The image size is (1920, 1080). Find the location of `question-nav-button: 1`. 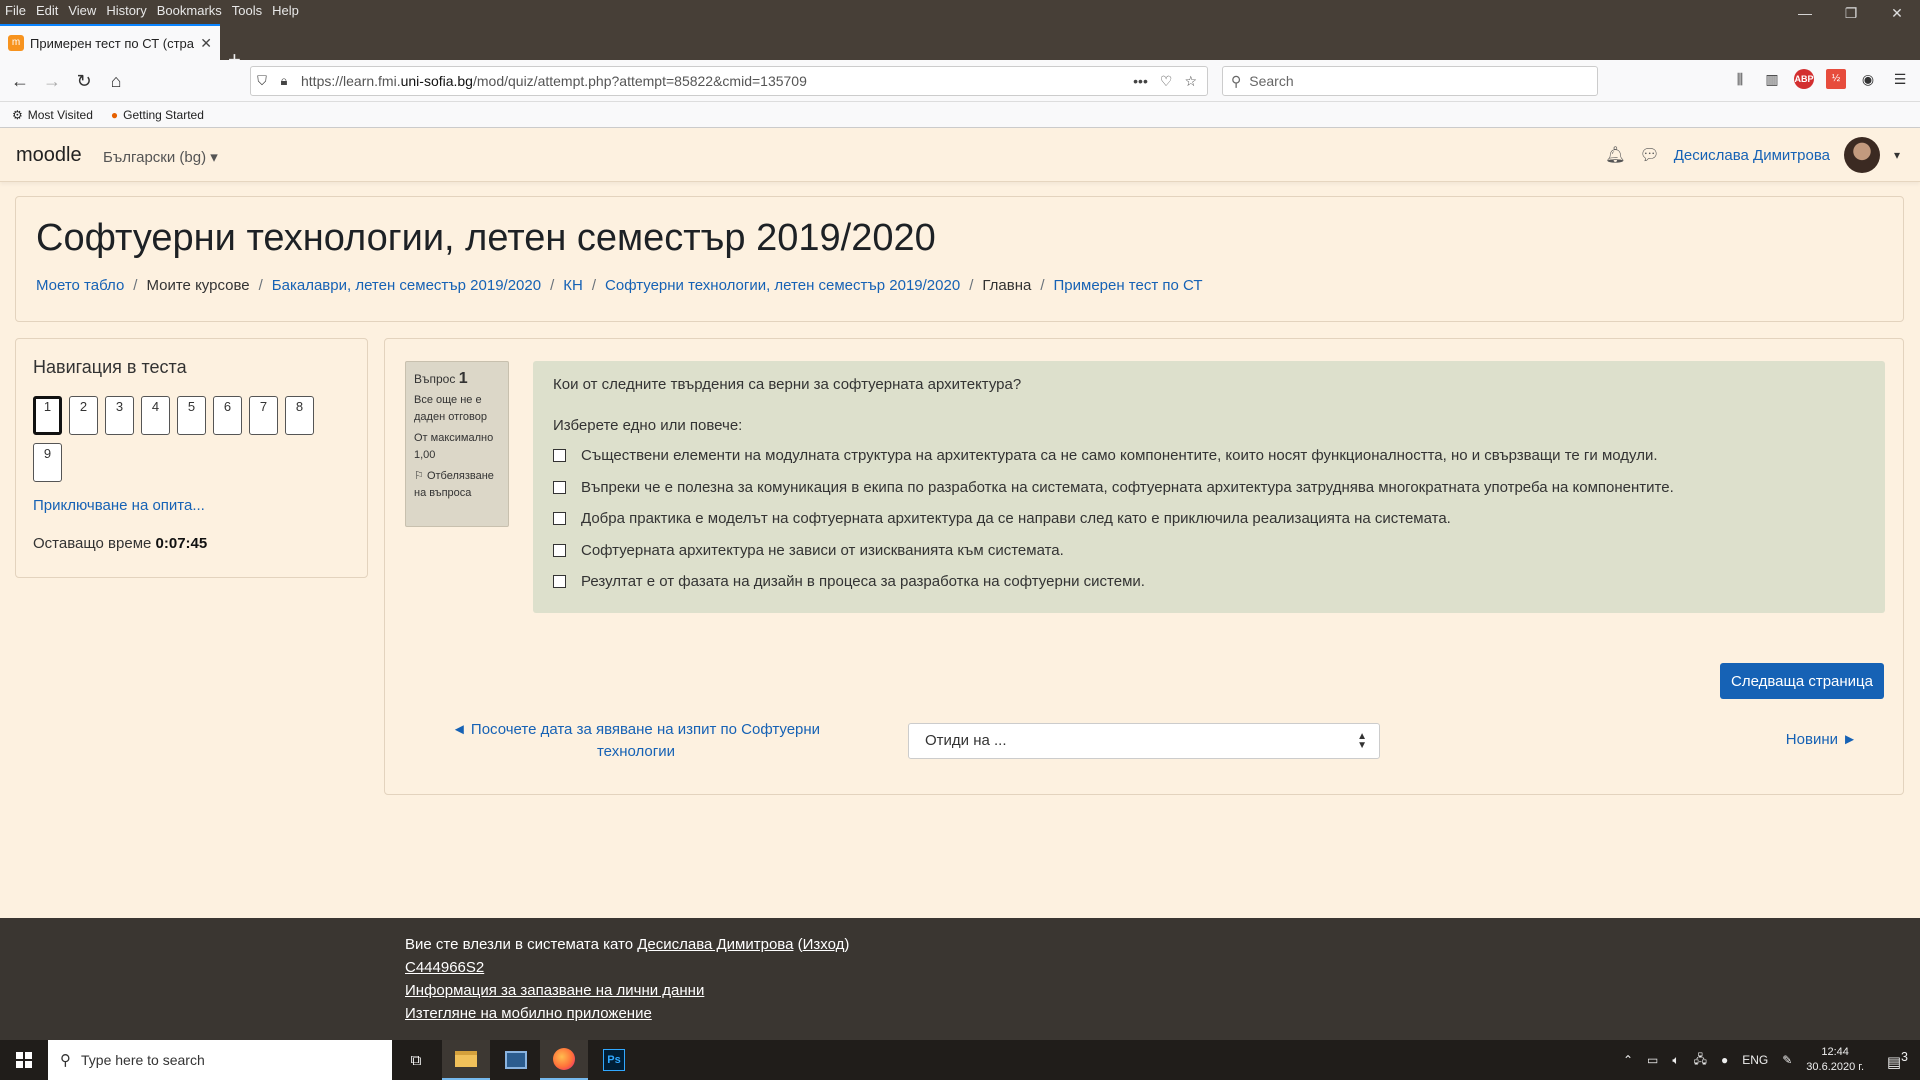

question-nav-button: 1 is located at coordinates (47, 415).